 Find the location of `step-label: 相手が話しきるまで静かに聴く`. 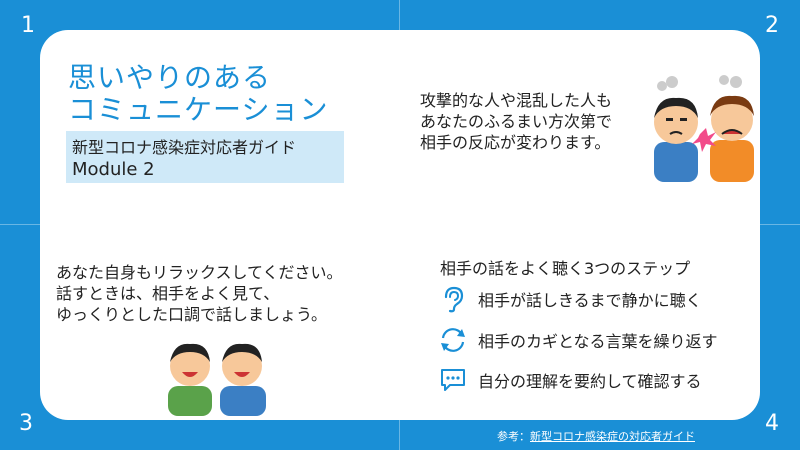

step-label: 相手が話しきるまで静かに聴く is located at coordinates (590, 300).